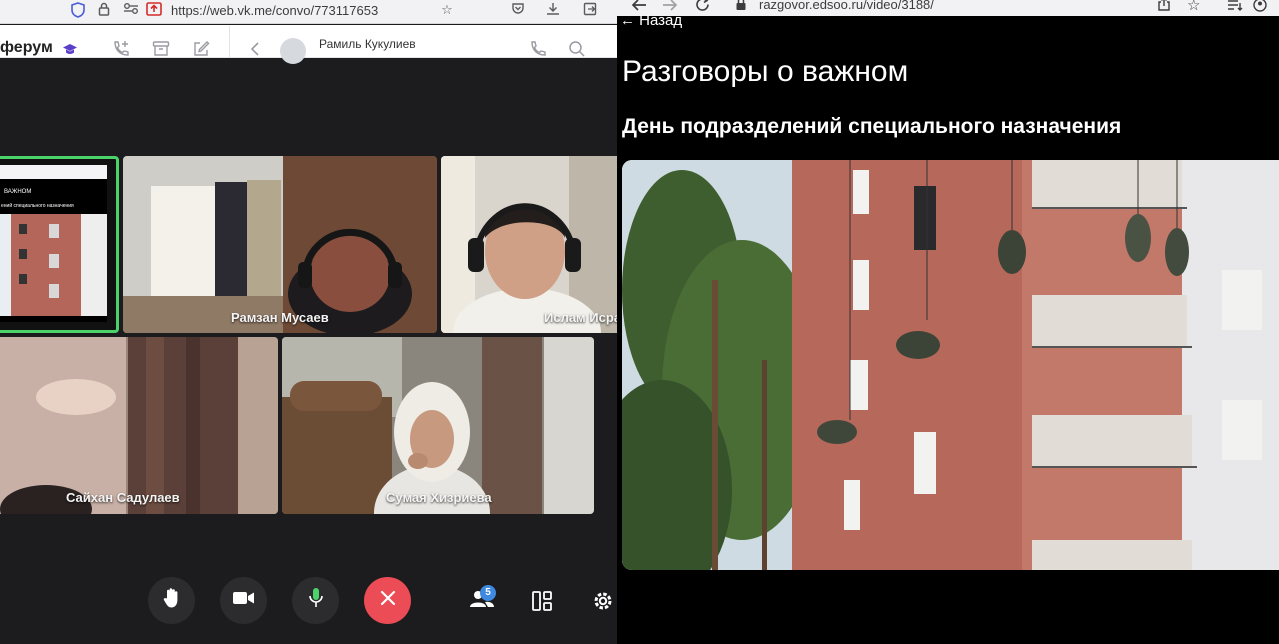 The height and width of the screenshot is (644, 1279). I want to click on shared-screen-title: ВАЖНОМ, so click(18, 192).